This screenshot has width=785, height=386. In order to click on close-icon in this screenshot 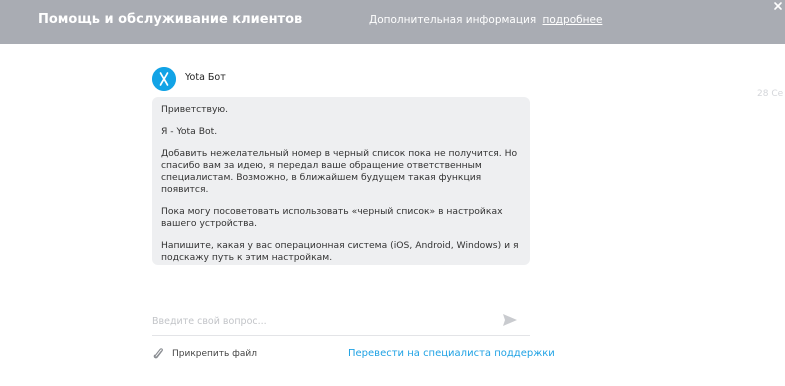, I will do `click(778, 7)`.